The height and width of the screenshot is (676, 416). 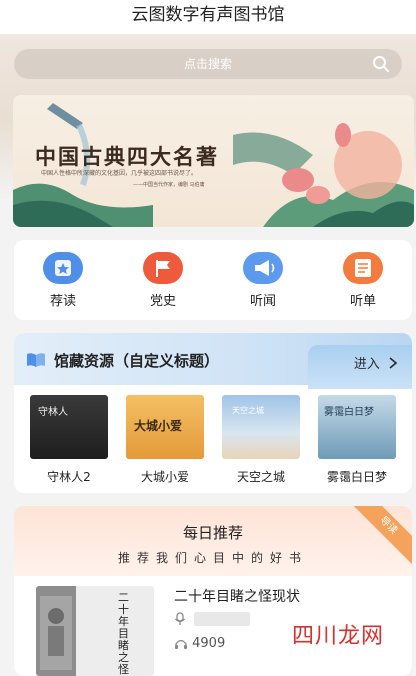 I want to click on megaphone-icon, so click(x=263, y=268).